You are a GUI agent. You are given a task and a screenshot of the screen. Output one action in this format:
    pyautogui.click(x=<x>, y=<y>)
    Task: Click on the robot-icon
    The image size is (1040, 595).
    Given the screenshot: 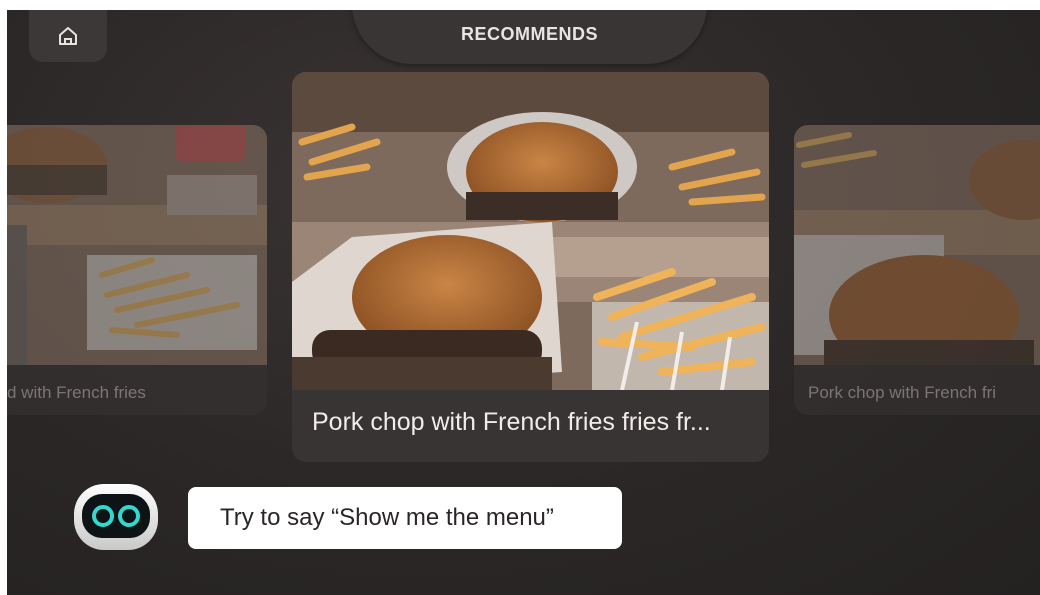 What is the action you would take?
    pyautogui.click(x=116, y=517)
    